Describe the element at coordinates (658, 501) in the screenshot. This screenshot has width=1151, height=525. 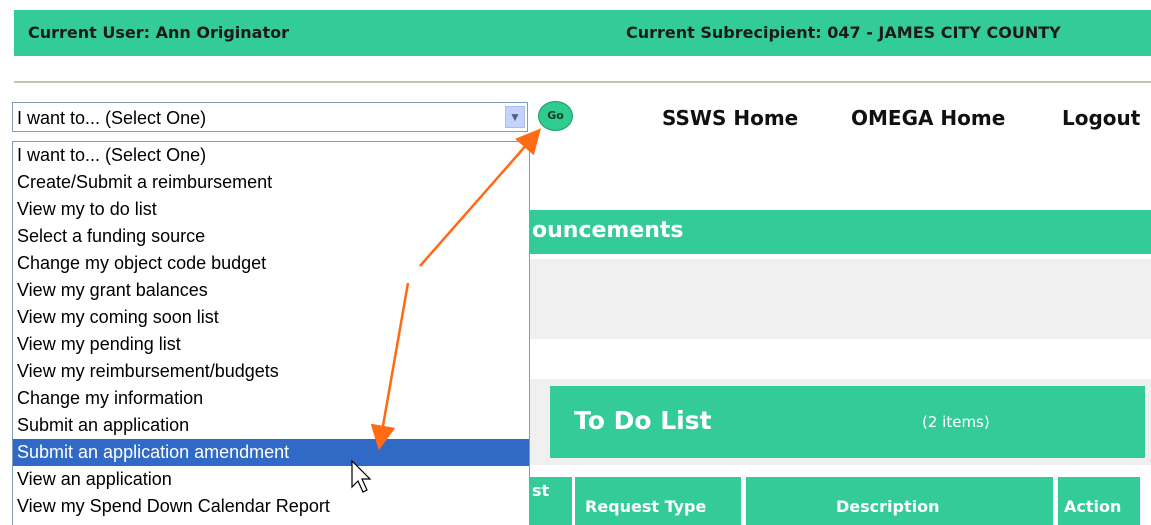
I see `table-header-request-type: Request Type` at that location.